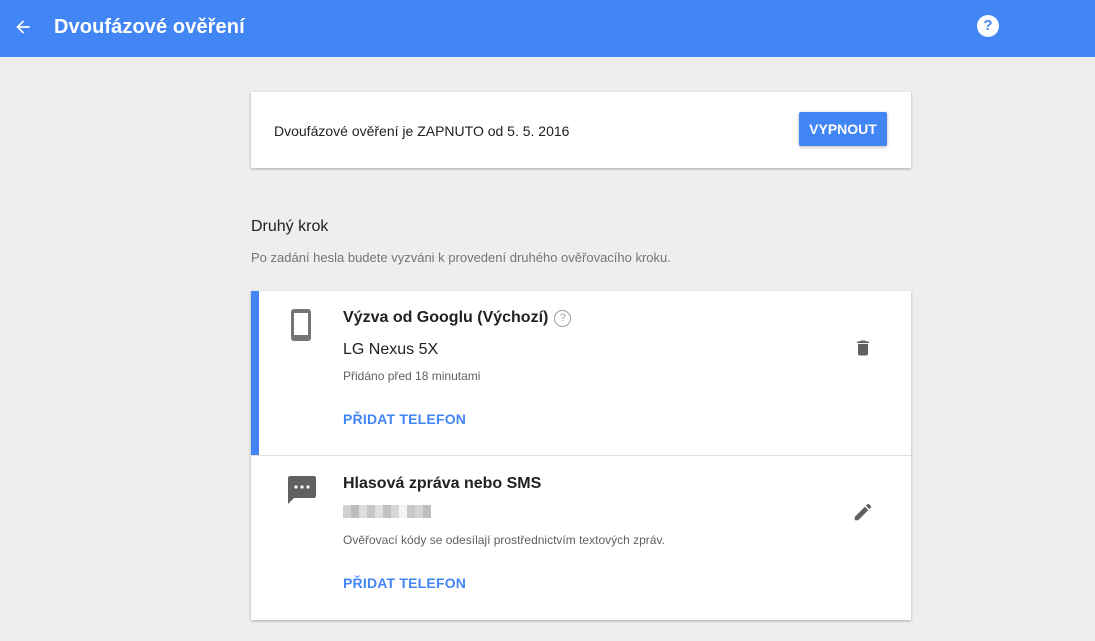 The image size is (1095, 641). I want to click on added-time: Přidáno před 18 minutami, so click(412, 376).